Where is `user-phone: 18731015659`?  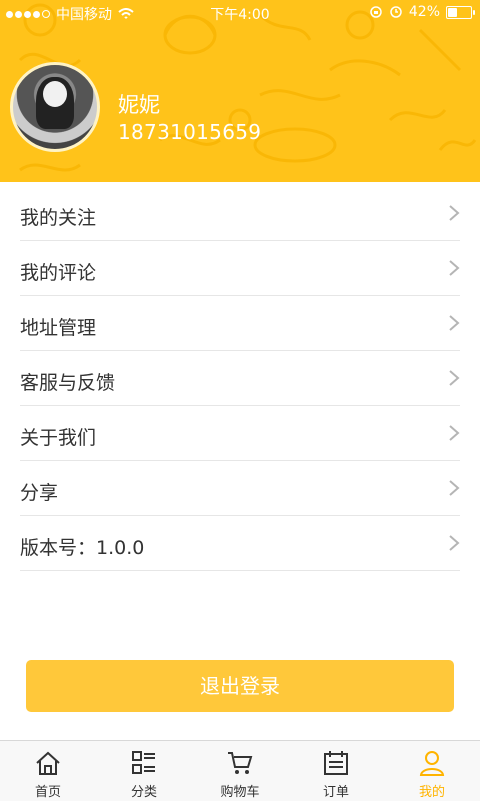
user-phone: 18731015659 is located at coordinates (190, 132).